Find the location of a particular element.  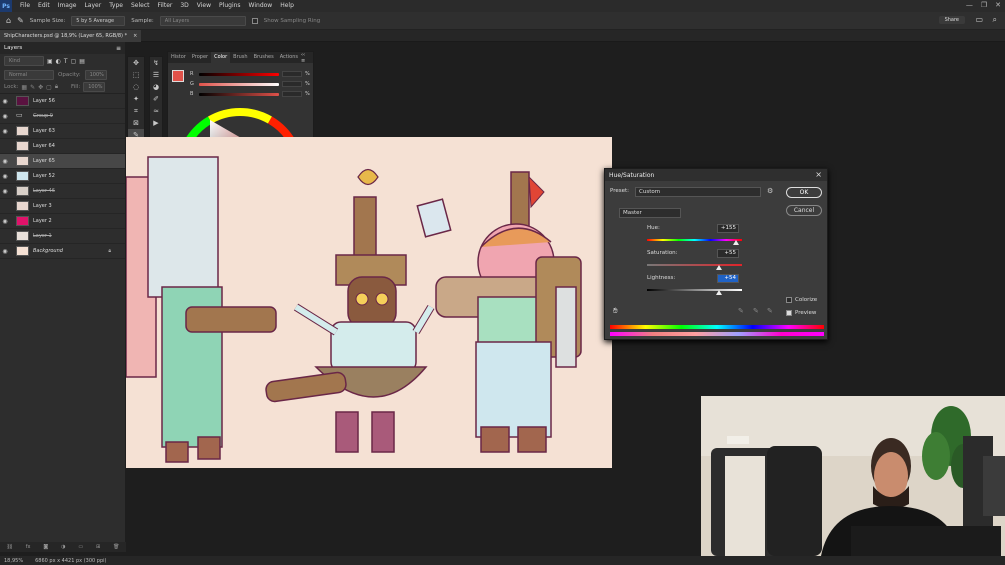

layer-row: ◉ Layer 52 is located at coordinates (62, 176).